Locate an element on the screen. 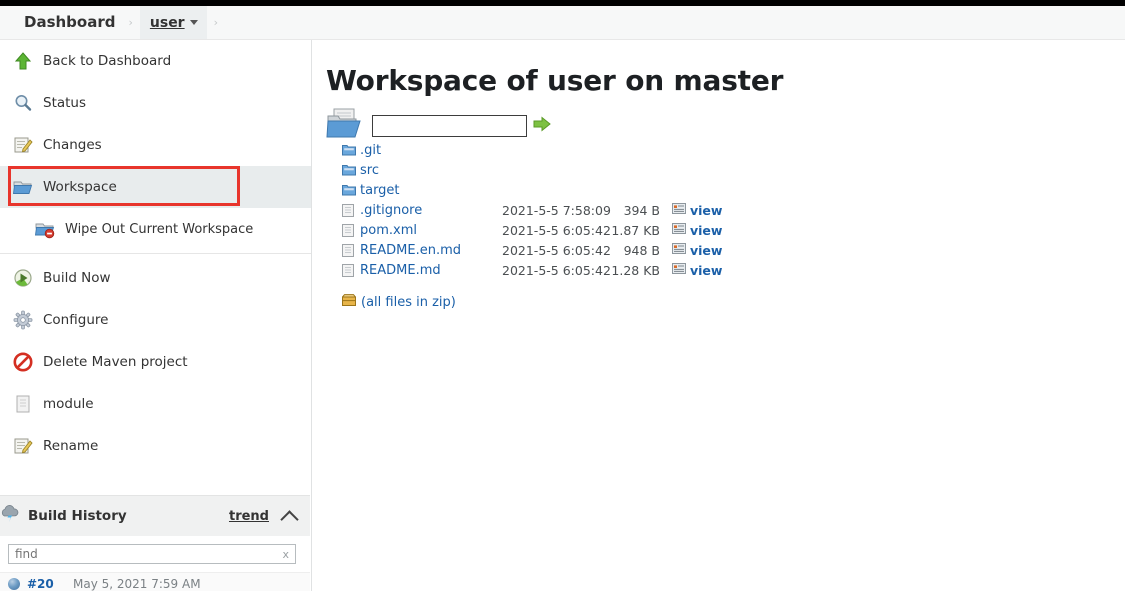 The height and width of the screenshot is (591, 1125). page-title: Workspace of user on master is located at coordinates (555, 80).